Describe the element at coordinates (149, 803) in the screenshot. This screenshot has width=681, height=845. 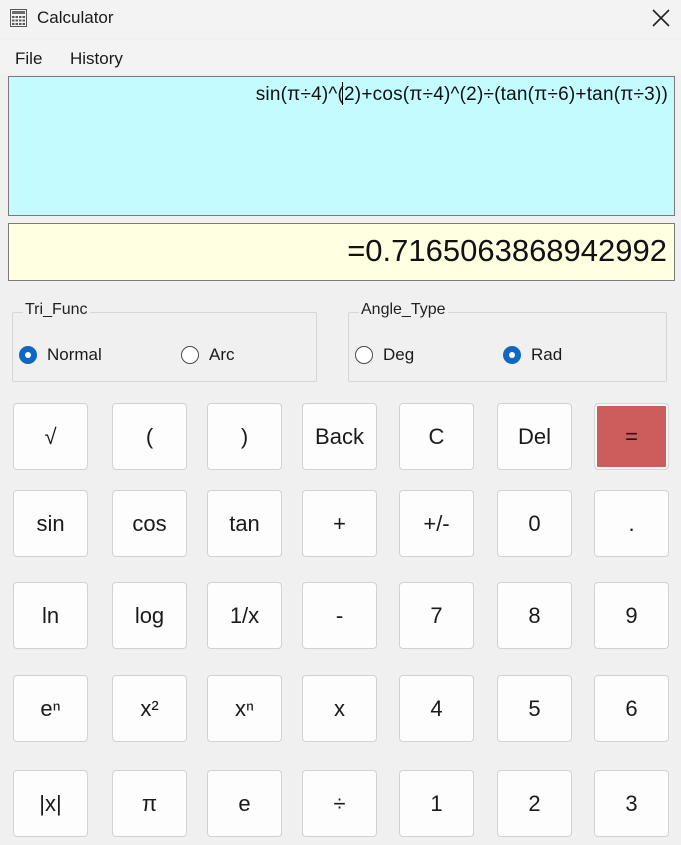
I see `pi-button: π` at that location.